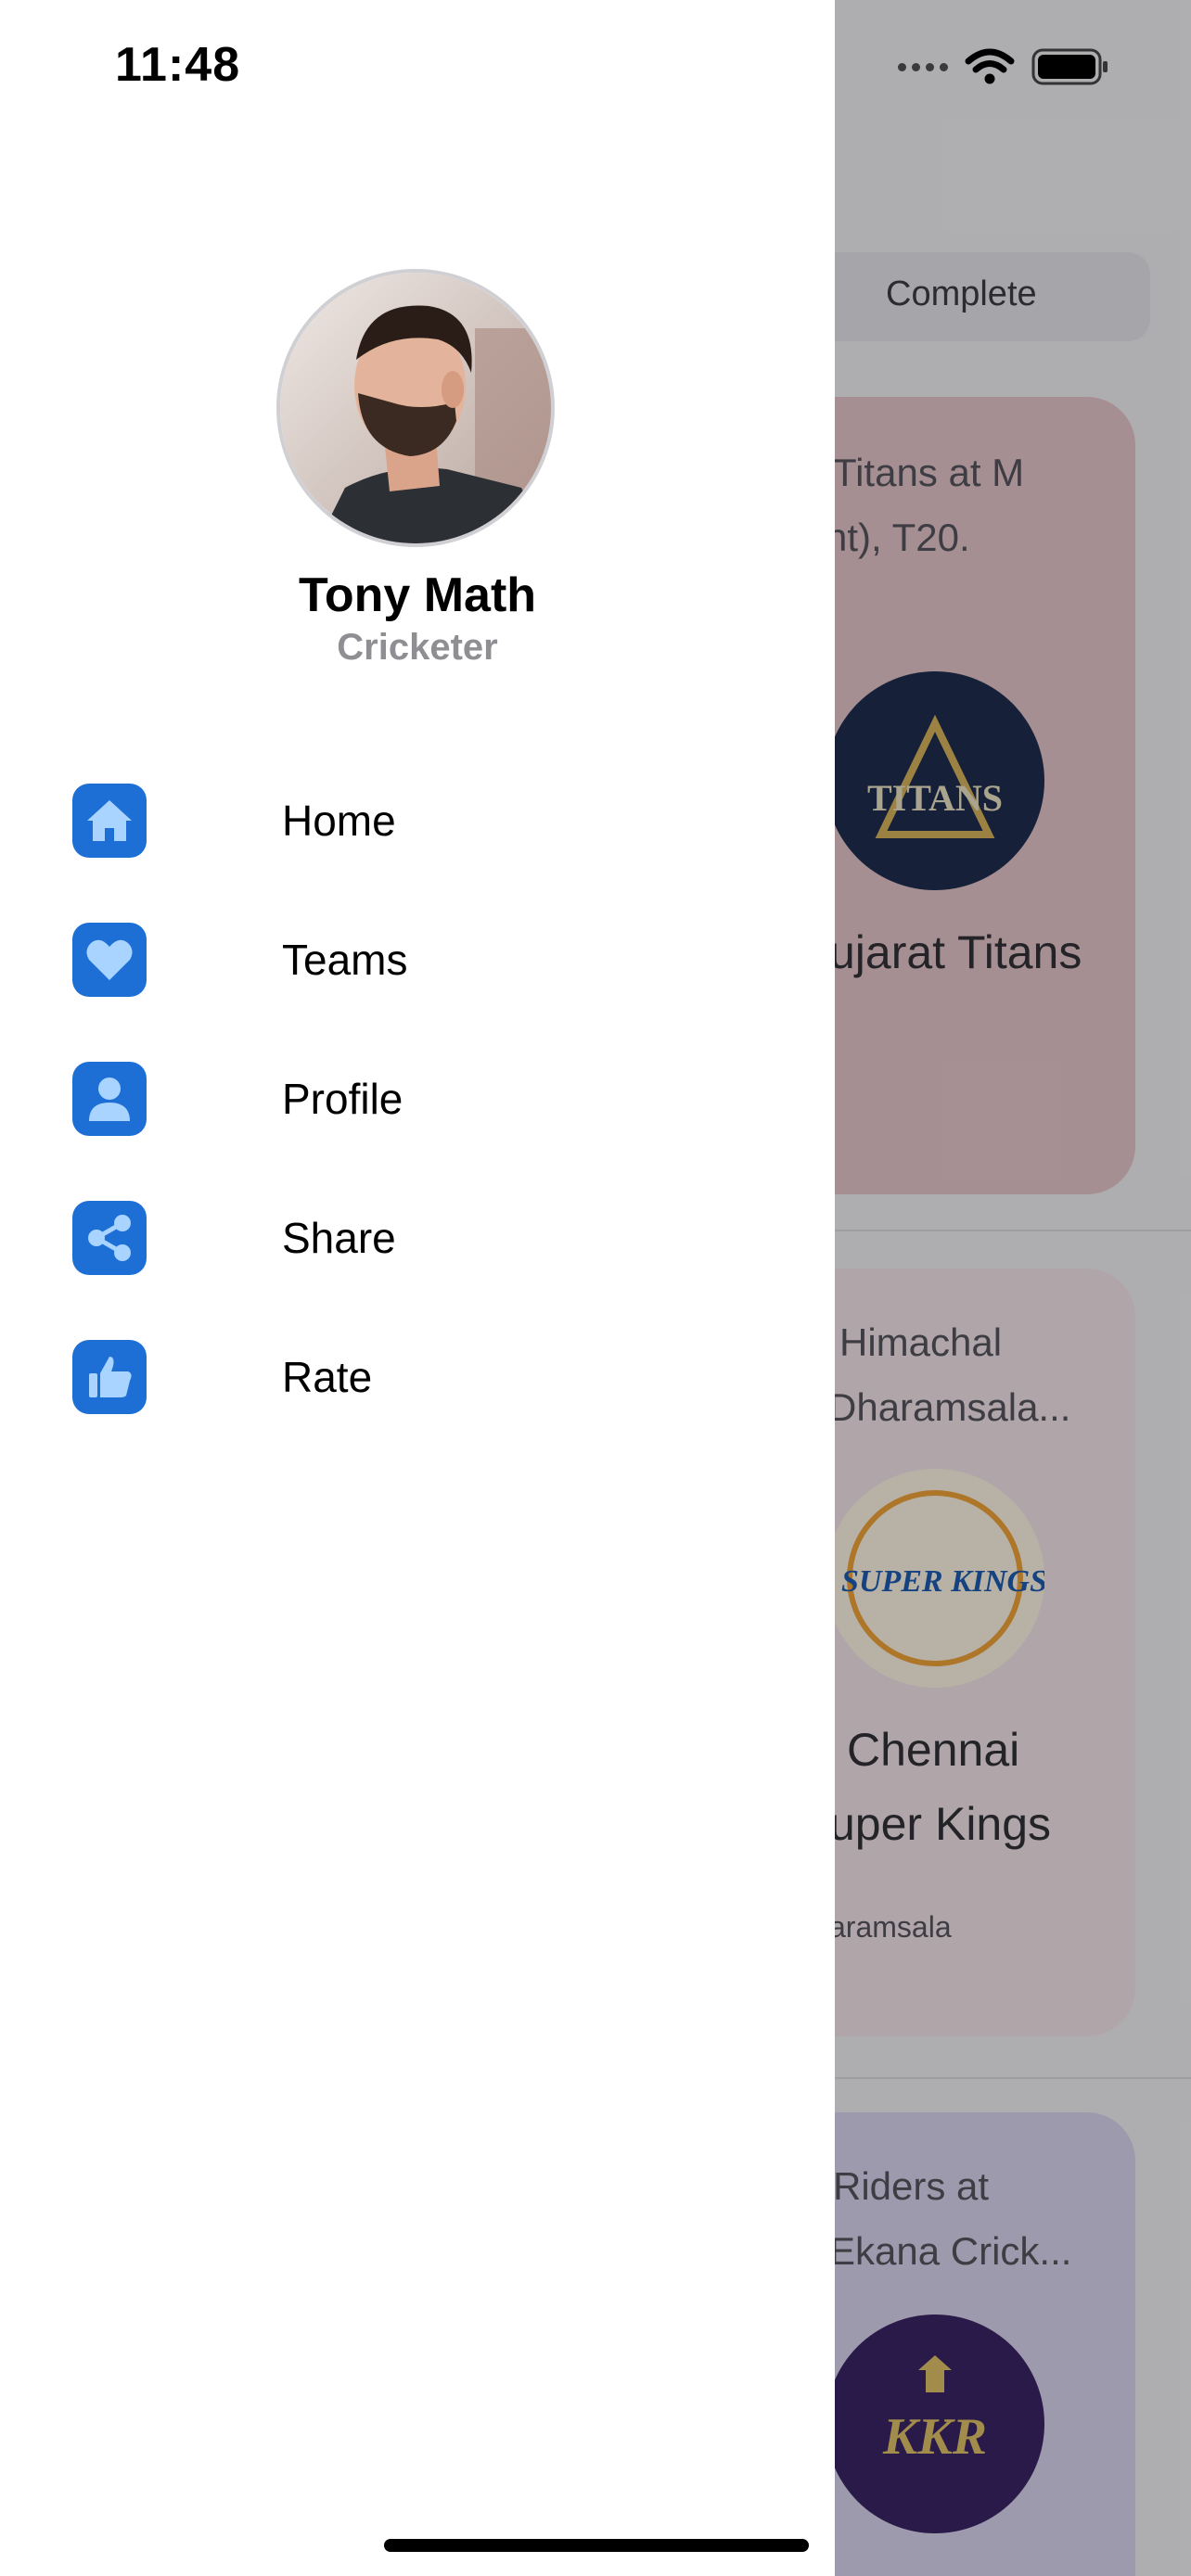 This screenshot has width=1191, height=2576. What do you see at coordinates (424, 959) in the screenshot?
I see `menu-item-teams: Teams` at bounding box center [424, 959].